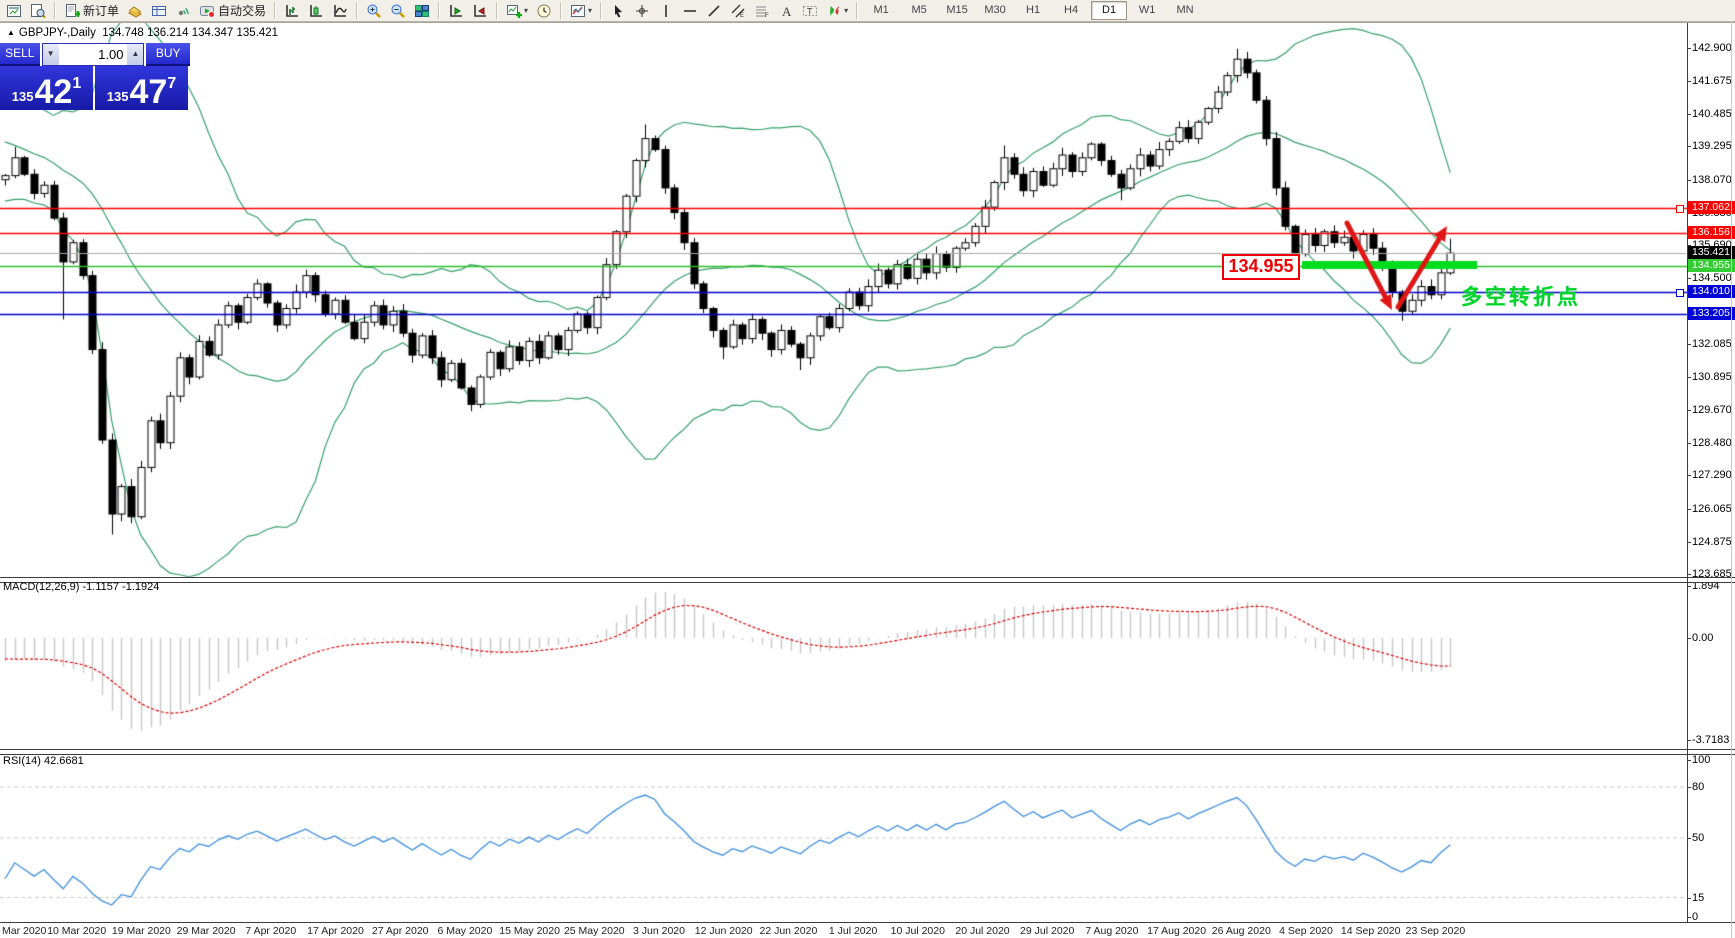  I want to click on one-click-trading-panel: SELL ▼ ▲ BUY 135 42 1 135 47 7, so click(95, 76).